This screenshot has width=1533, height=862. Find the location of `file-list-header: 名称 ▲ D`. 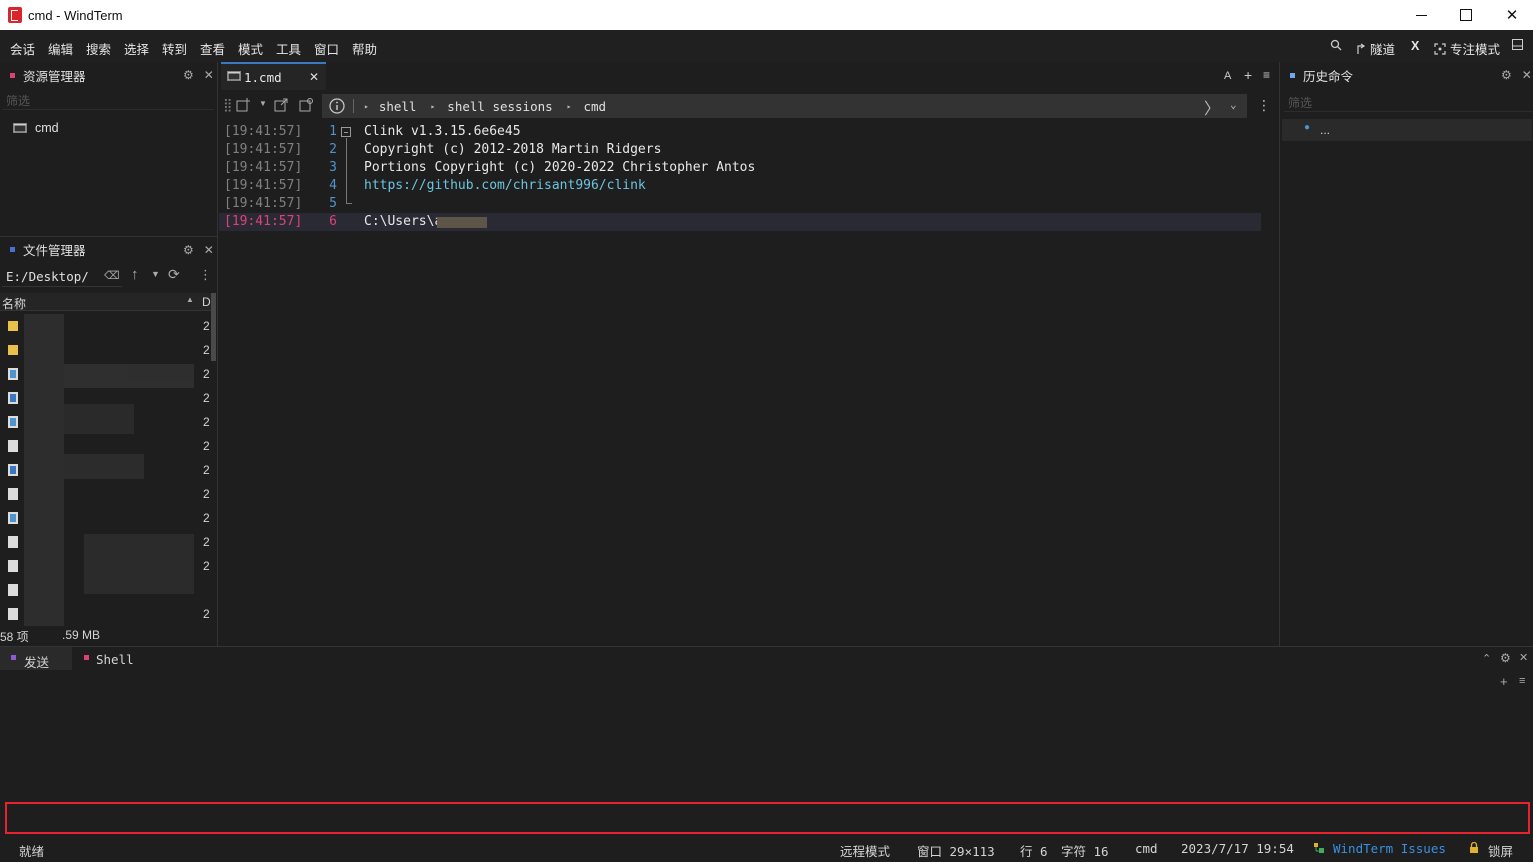

file-list-header: 名称 ▲ D is located at coordinates (107, 302).